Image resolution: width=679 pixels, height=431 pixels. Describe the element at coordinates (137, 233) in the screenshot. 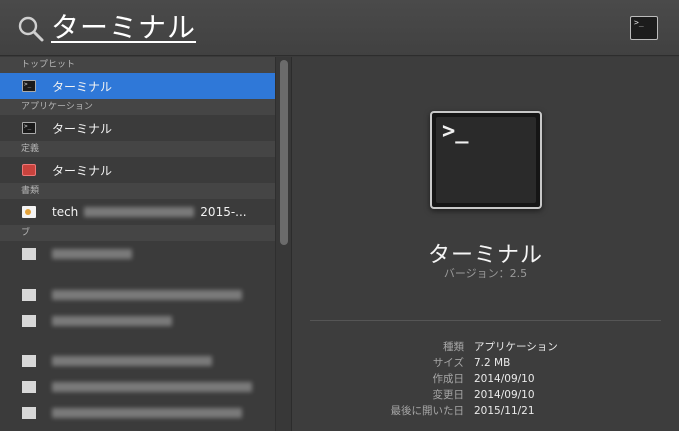

I see `section-header-redacted: ブ` at that location.